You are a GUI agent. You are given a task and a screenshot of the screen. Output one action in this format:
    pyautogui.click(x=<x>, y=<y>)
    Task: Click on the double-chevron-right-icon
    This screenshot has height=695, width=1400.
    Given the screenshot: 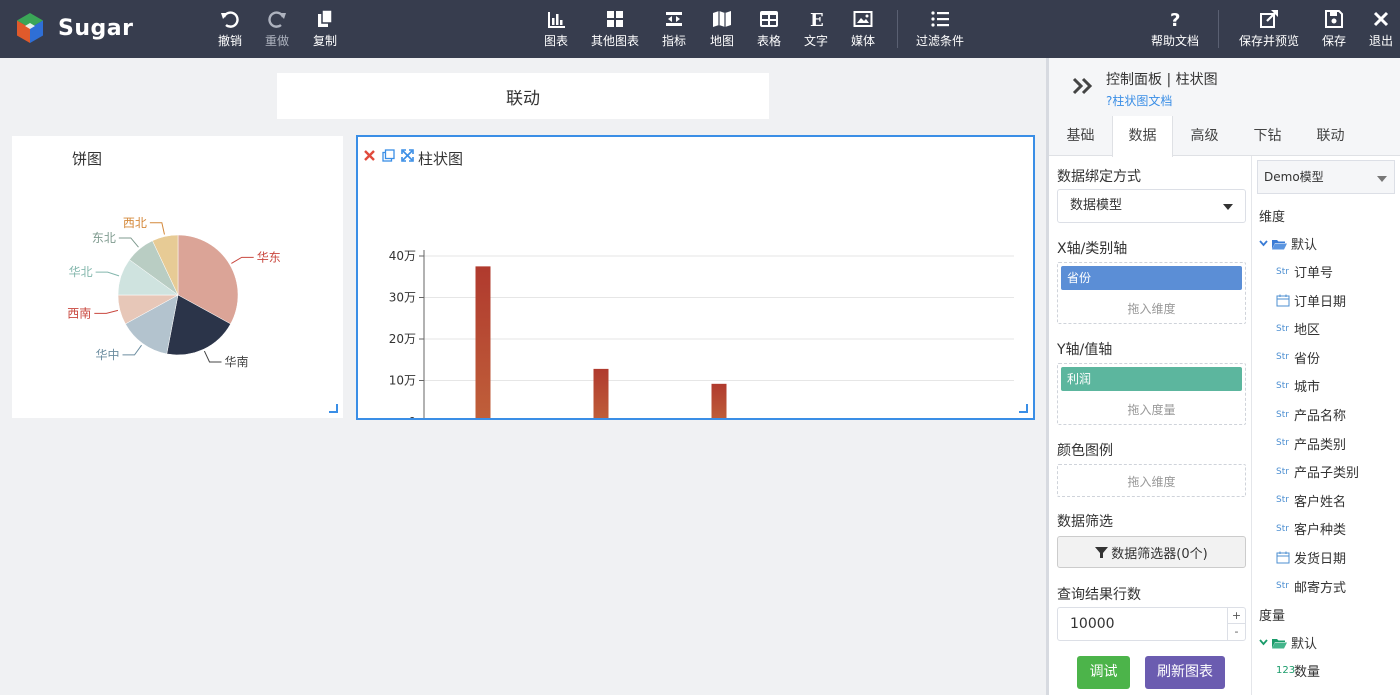 What is the action you would take?
    pyautogui.click(x=1082, y=86)
    